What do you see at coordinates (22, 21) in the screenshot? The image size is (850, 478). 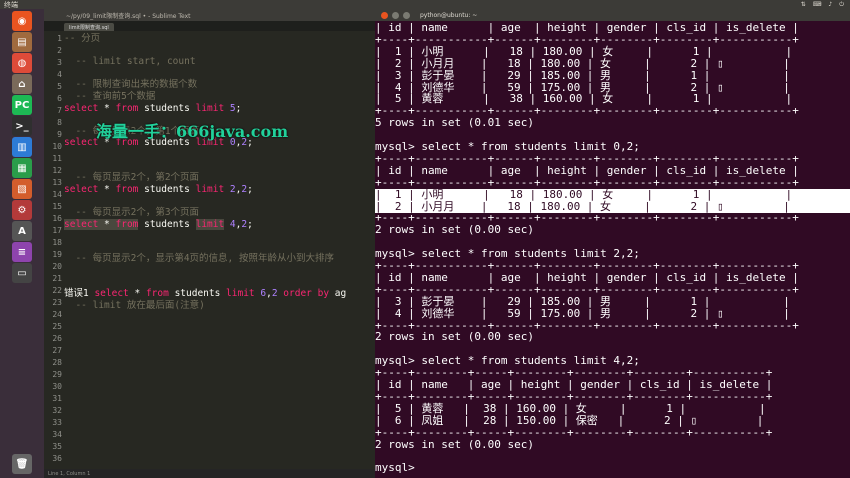 I see `ubuntu-dash-icon: ◉` at bounding box center [22, 21].